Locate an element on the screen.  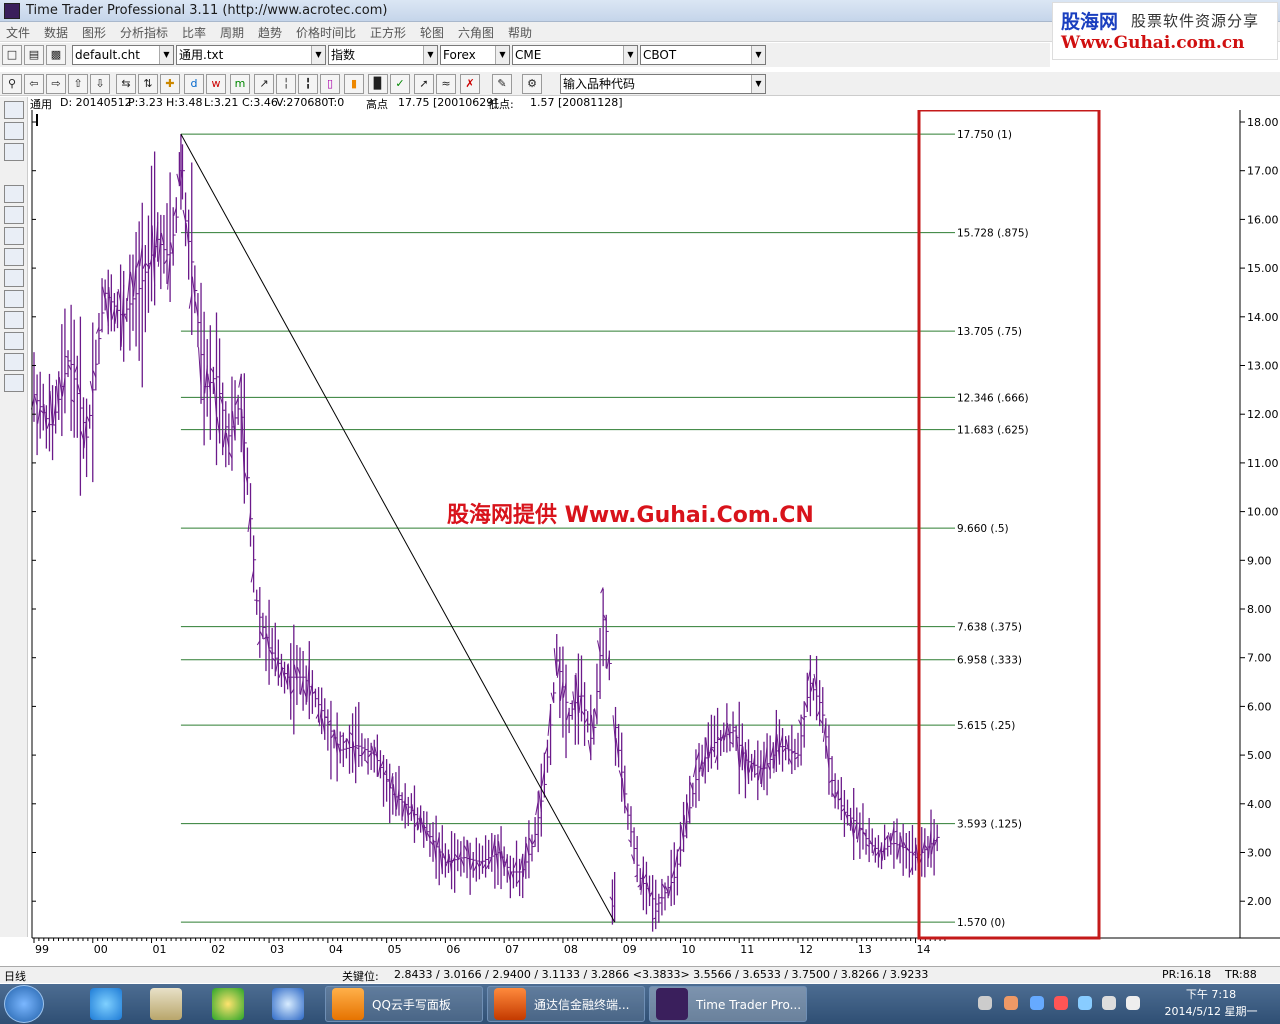
menu-cycle: 周期 is located at coordinates (232, 32).